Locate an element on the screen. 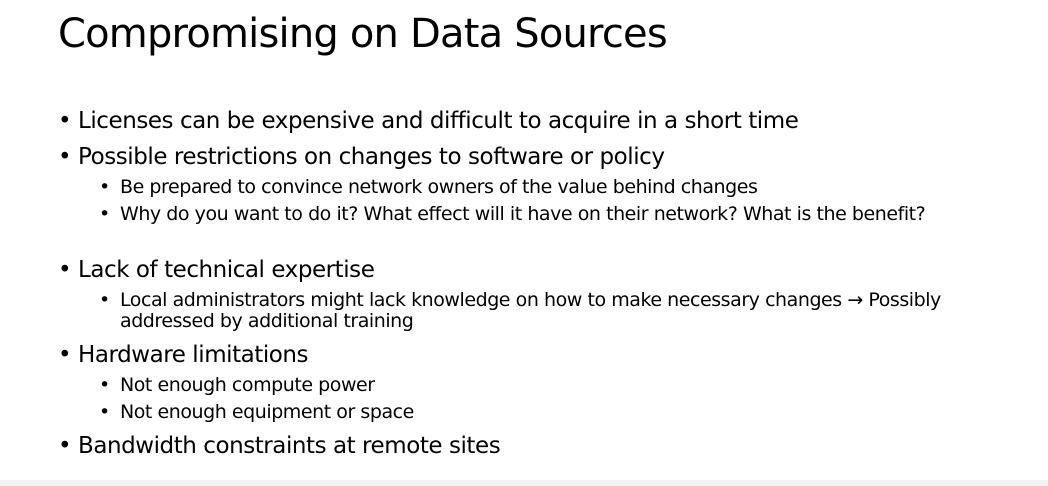 This screenshot has height=486, width=1048. bullet-text: Bandwidth constraints at remote sites is located at coordinates (289, 446).